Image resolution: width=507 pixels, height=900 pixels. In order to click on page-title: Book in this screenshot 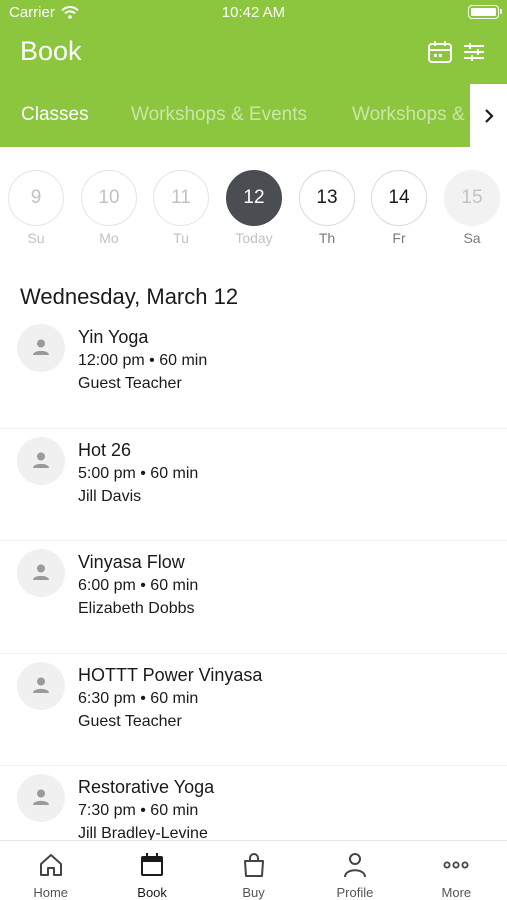, I will do `click(51, 51)`.